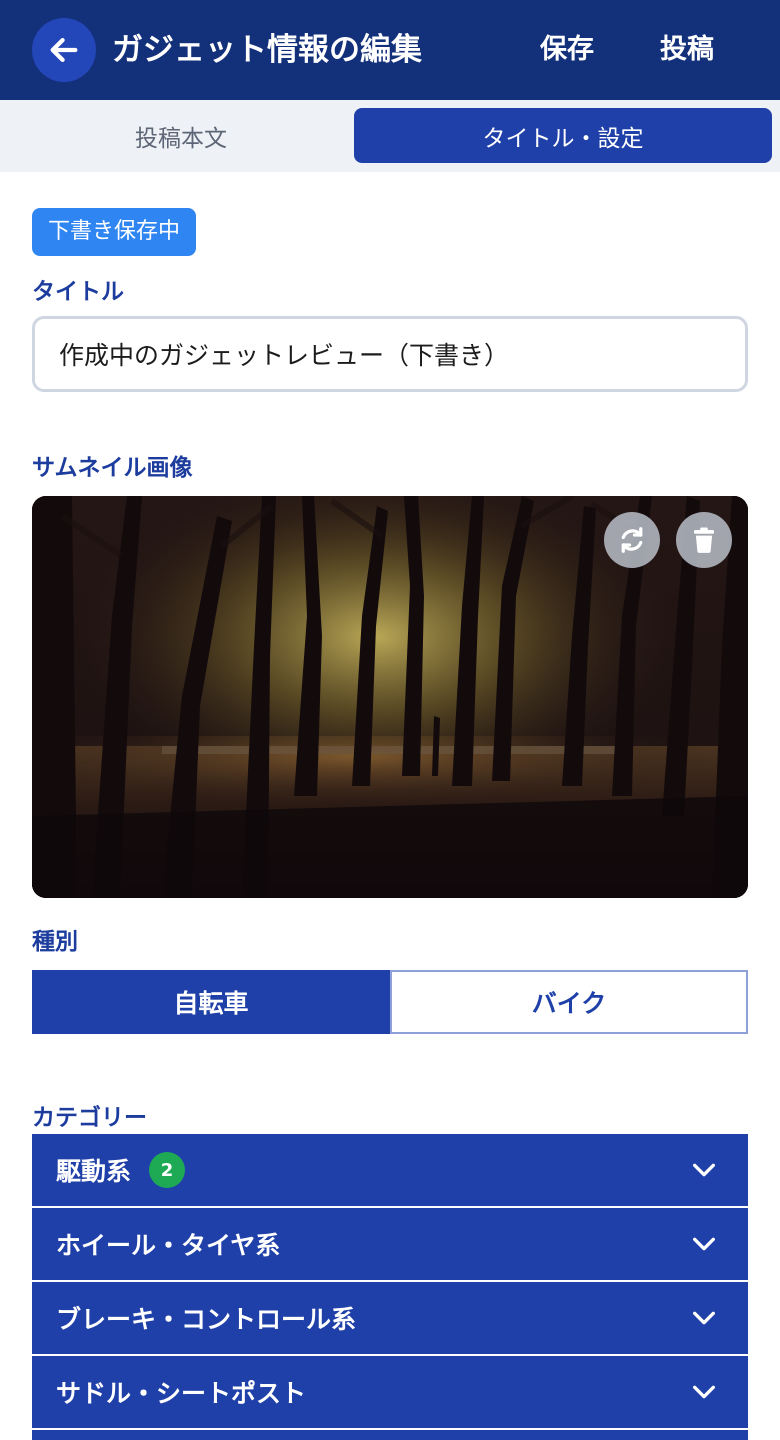  What do you see at coordinates (390, 1392) in the screenshot?
I see `category-item-saddle-seatpost: サドル・シートポスト` at bounding box center [390, 1392].